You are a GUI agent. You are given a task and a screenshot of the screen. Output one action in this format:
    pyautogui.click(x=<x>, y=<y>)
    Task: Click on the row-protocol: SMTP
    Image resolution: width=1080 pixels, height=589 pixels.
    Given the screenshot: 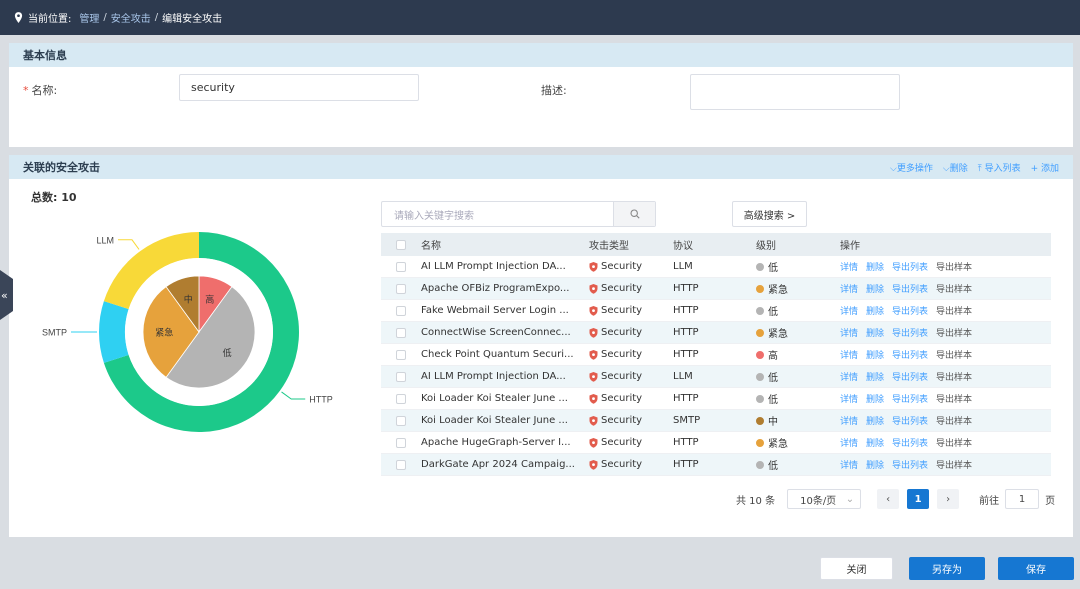 What is the action you would take?
    pyautogui.click(x=687, y=420)
    